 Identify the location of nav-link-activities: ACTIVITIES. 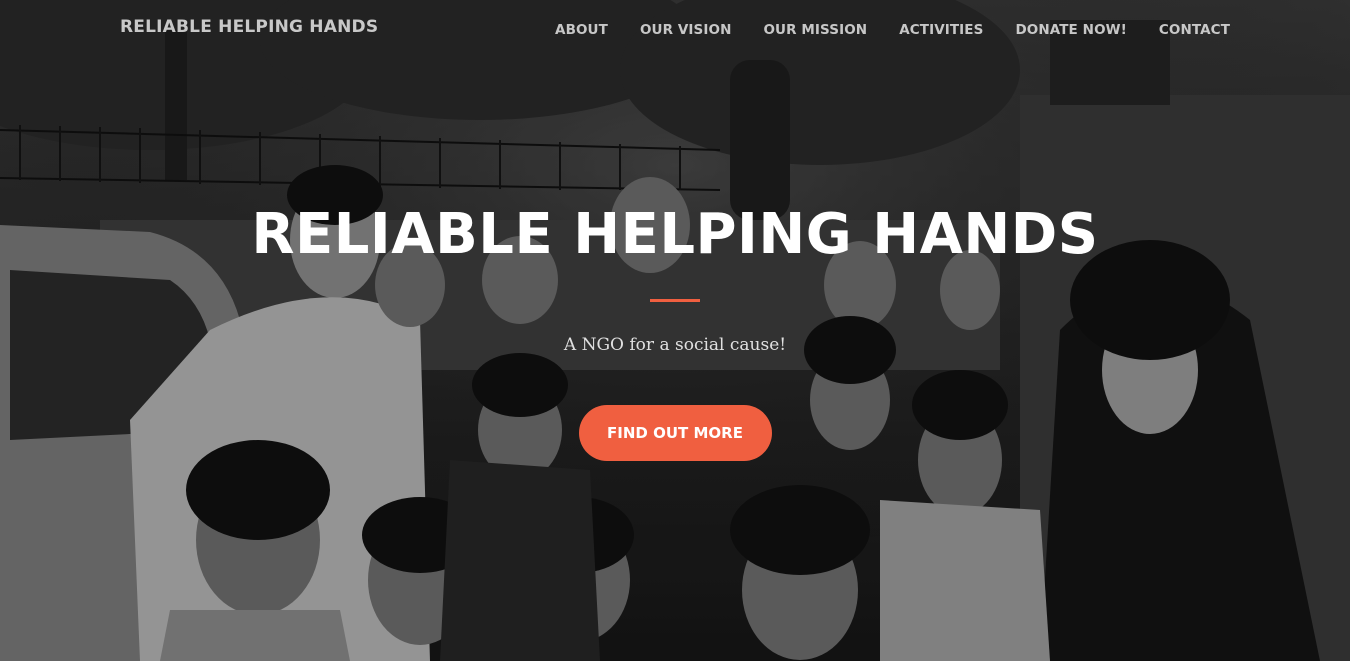
(941, 30).